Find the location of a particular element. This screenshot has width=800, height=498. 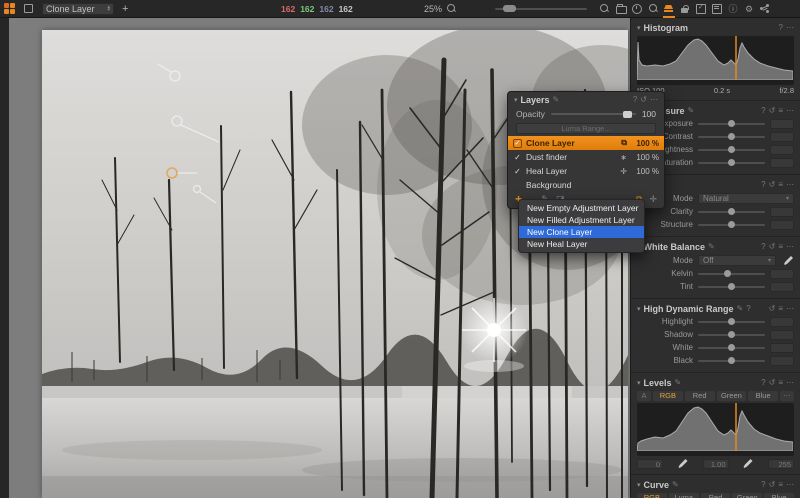

saturation-value is located at coordinates (782, 162).